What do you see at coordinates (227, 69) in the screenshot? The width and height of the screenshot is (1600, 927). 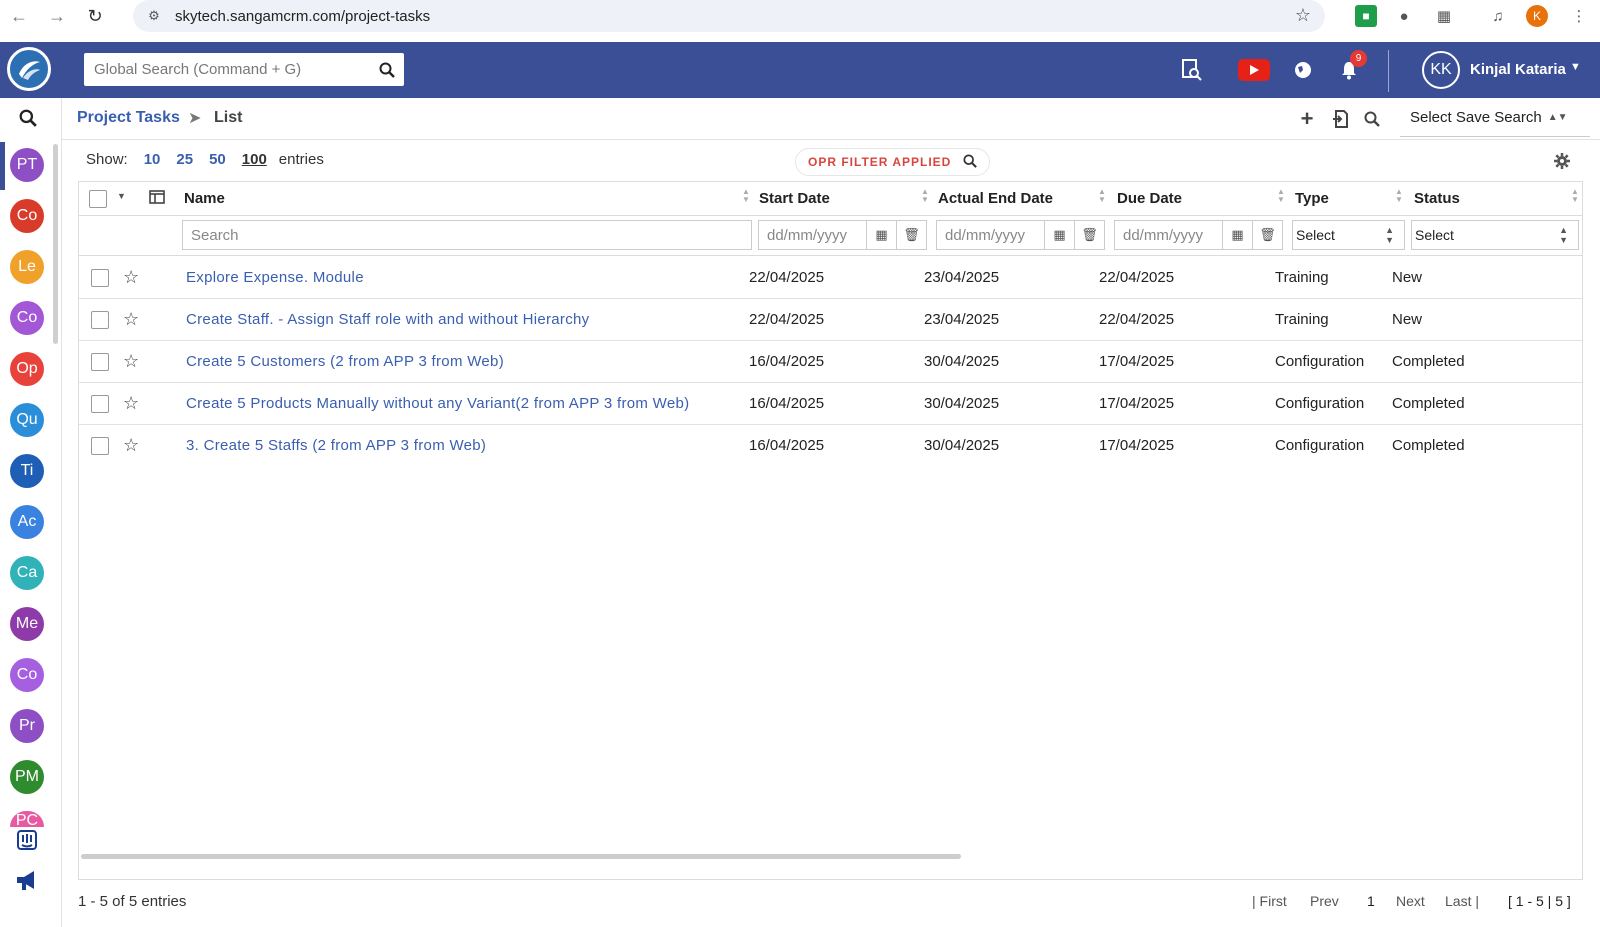 I see `global-search-input` at bounding box center [227, 69].